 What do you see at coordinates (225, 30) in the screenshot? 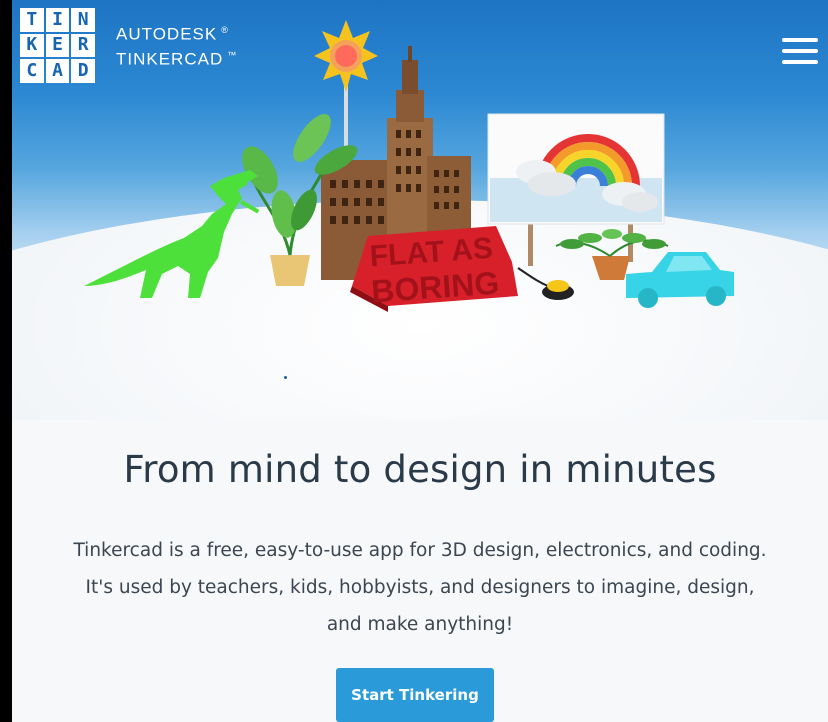
I see `registered-mark: ®` at bounding box center [225, 30].